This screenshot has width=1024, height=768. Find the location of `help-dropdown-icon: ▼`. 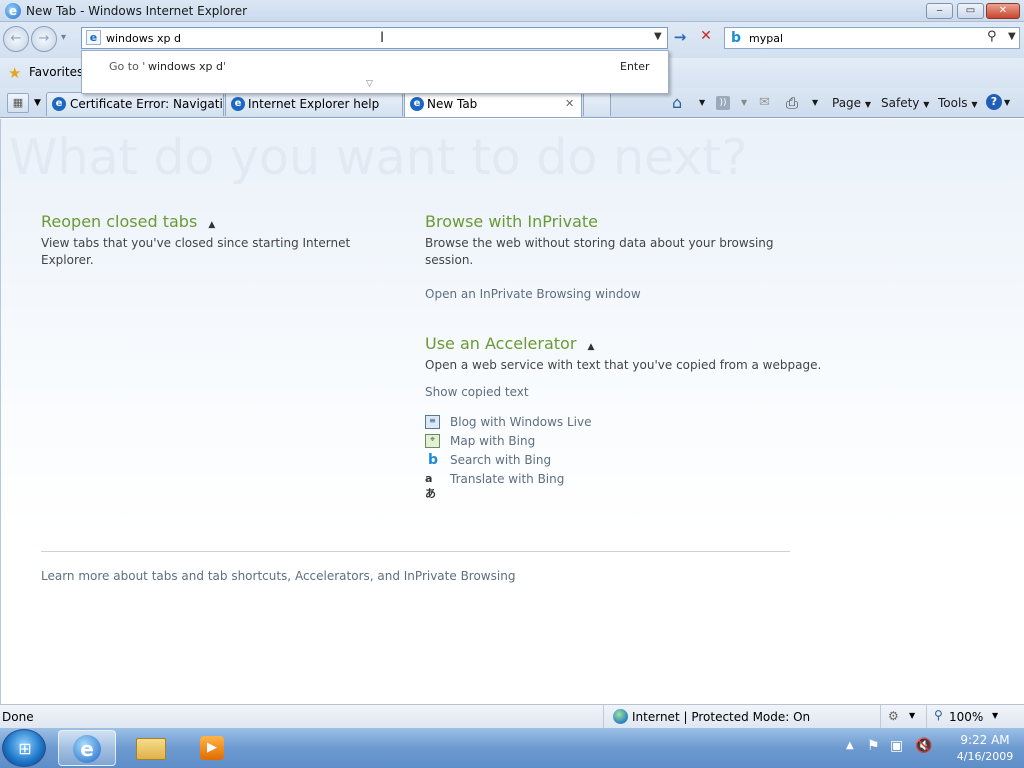

help-dropdown-icon: ▼ is located at coordinates (1007, 103).